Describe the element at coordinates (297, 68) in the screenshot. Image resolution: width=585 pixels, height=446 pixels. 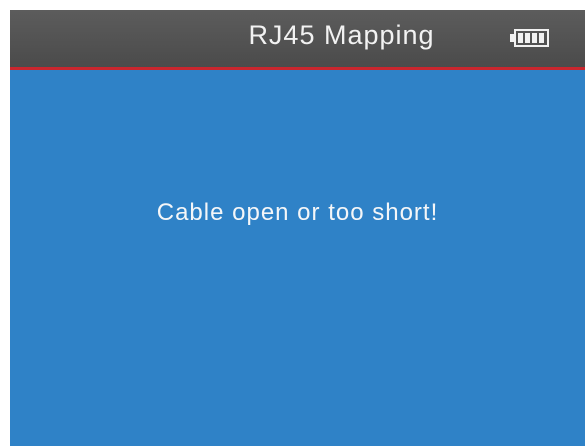
I see `header-divider` at that location.